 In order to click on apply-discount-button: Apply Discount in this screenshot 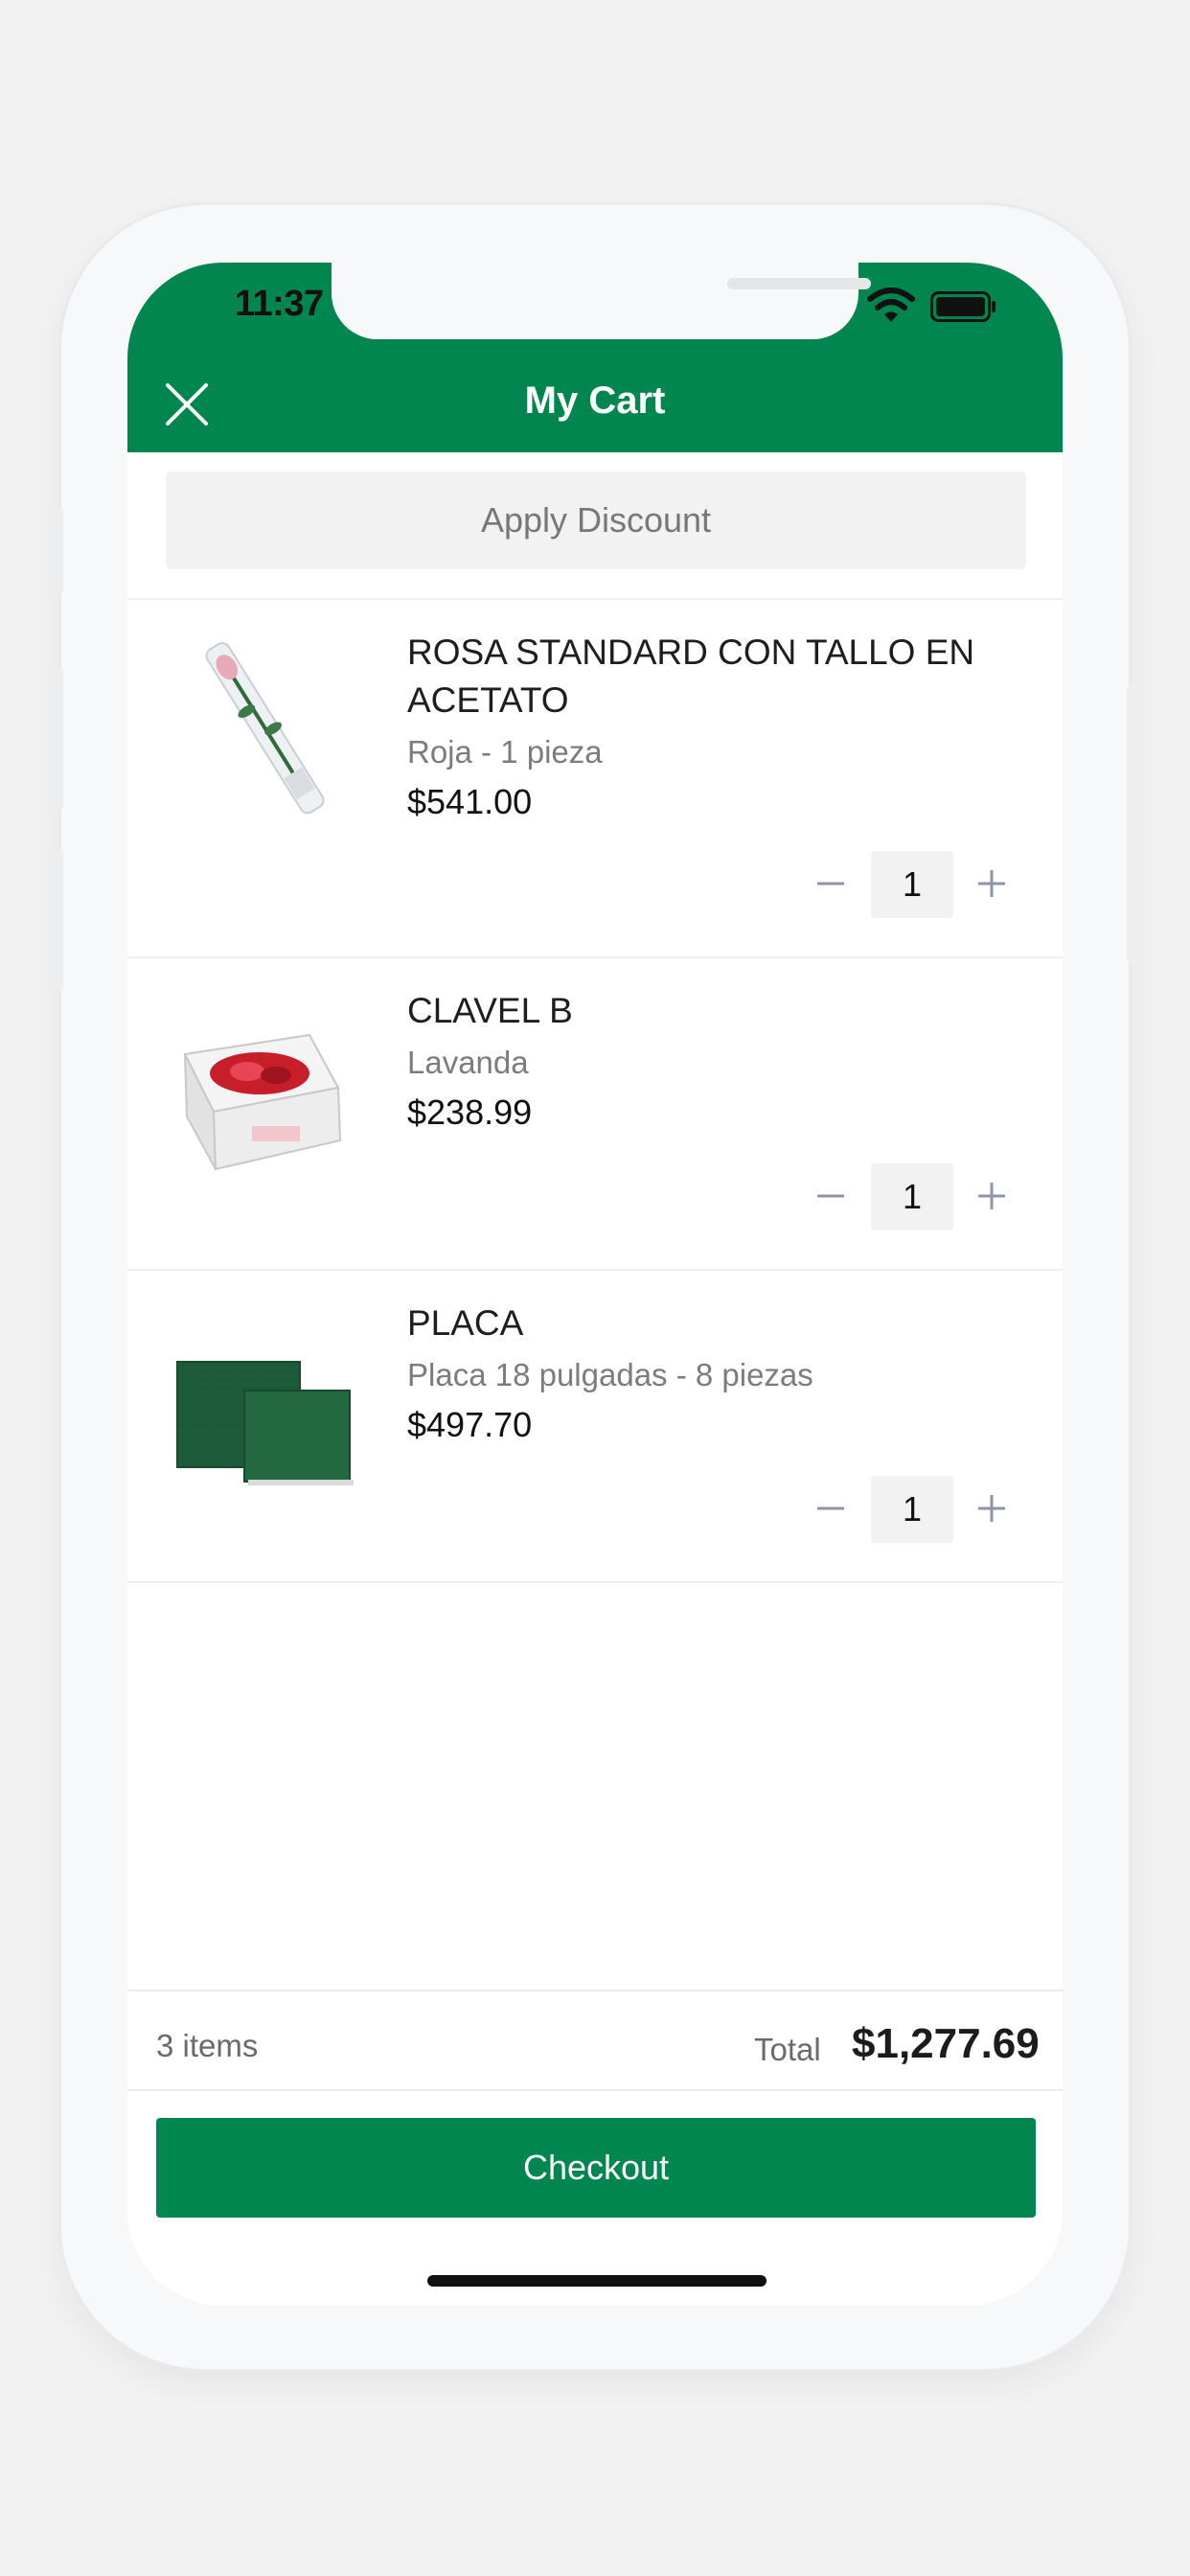, I will do `click(596, 520)`.